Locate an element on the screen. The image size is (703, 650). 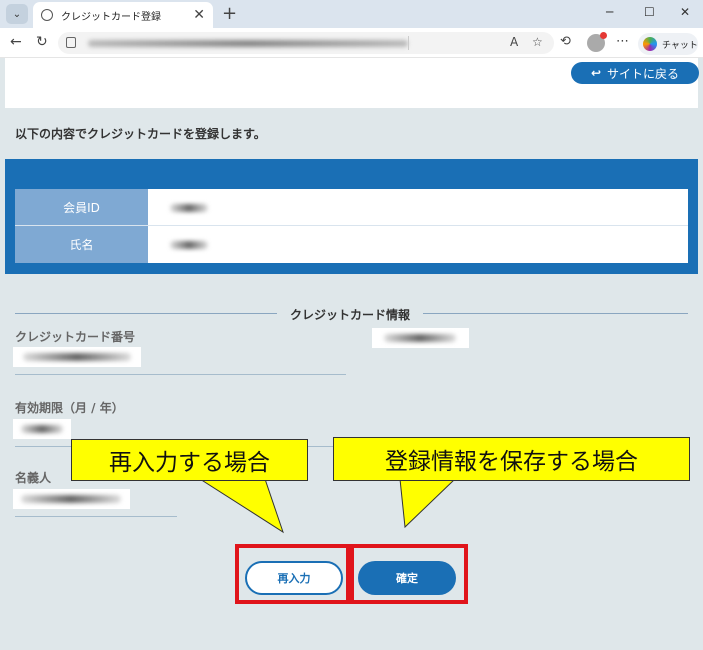
chevron-down-icon: ⌄ is located at coordinates (17, 14).